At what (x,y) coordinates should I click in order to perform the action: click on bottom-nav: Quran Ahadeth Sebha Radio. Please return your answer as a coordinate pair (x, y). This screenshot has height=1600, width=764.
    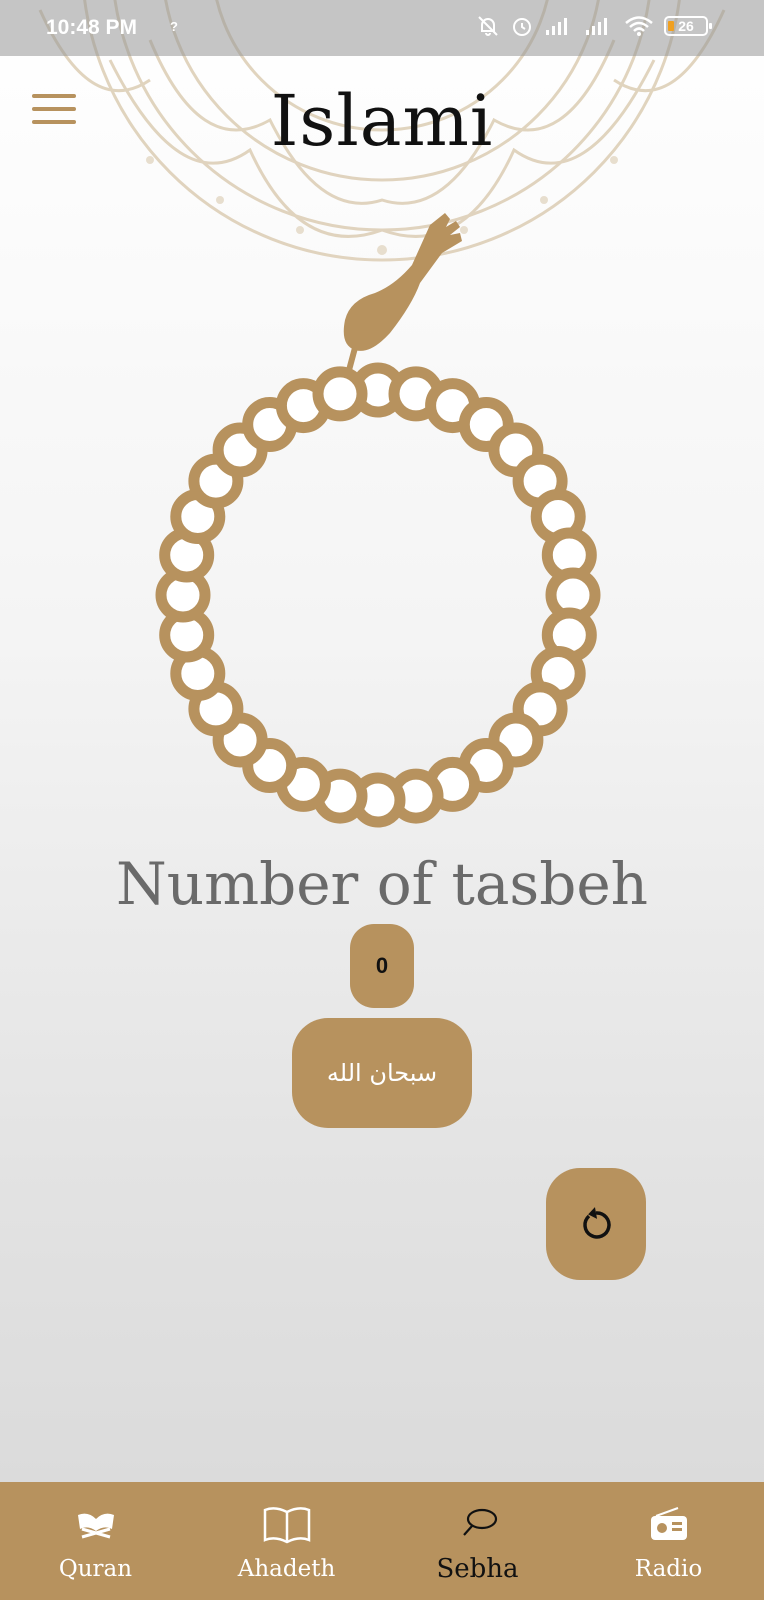
    Looking at the image, I should click on (382, 1541).